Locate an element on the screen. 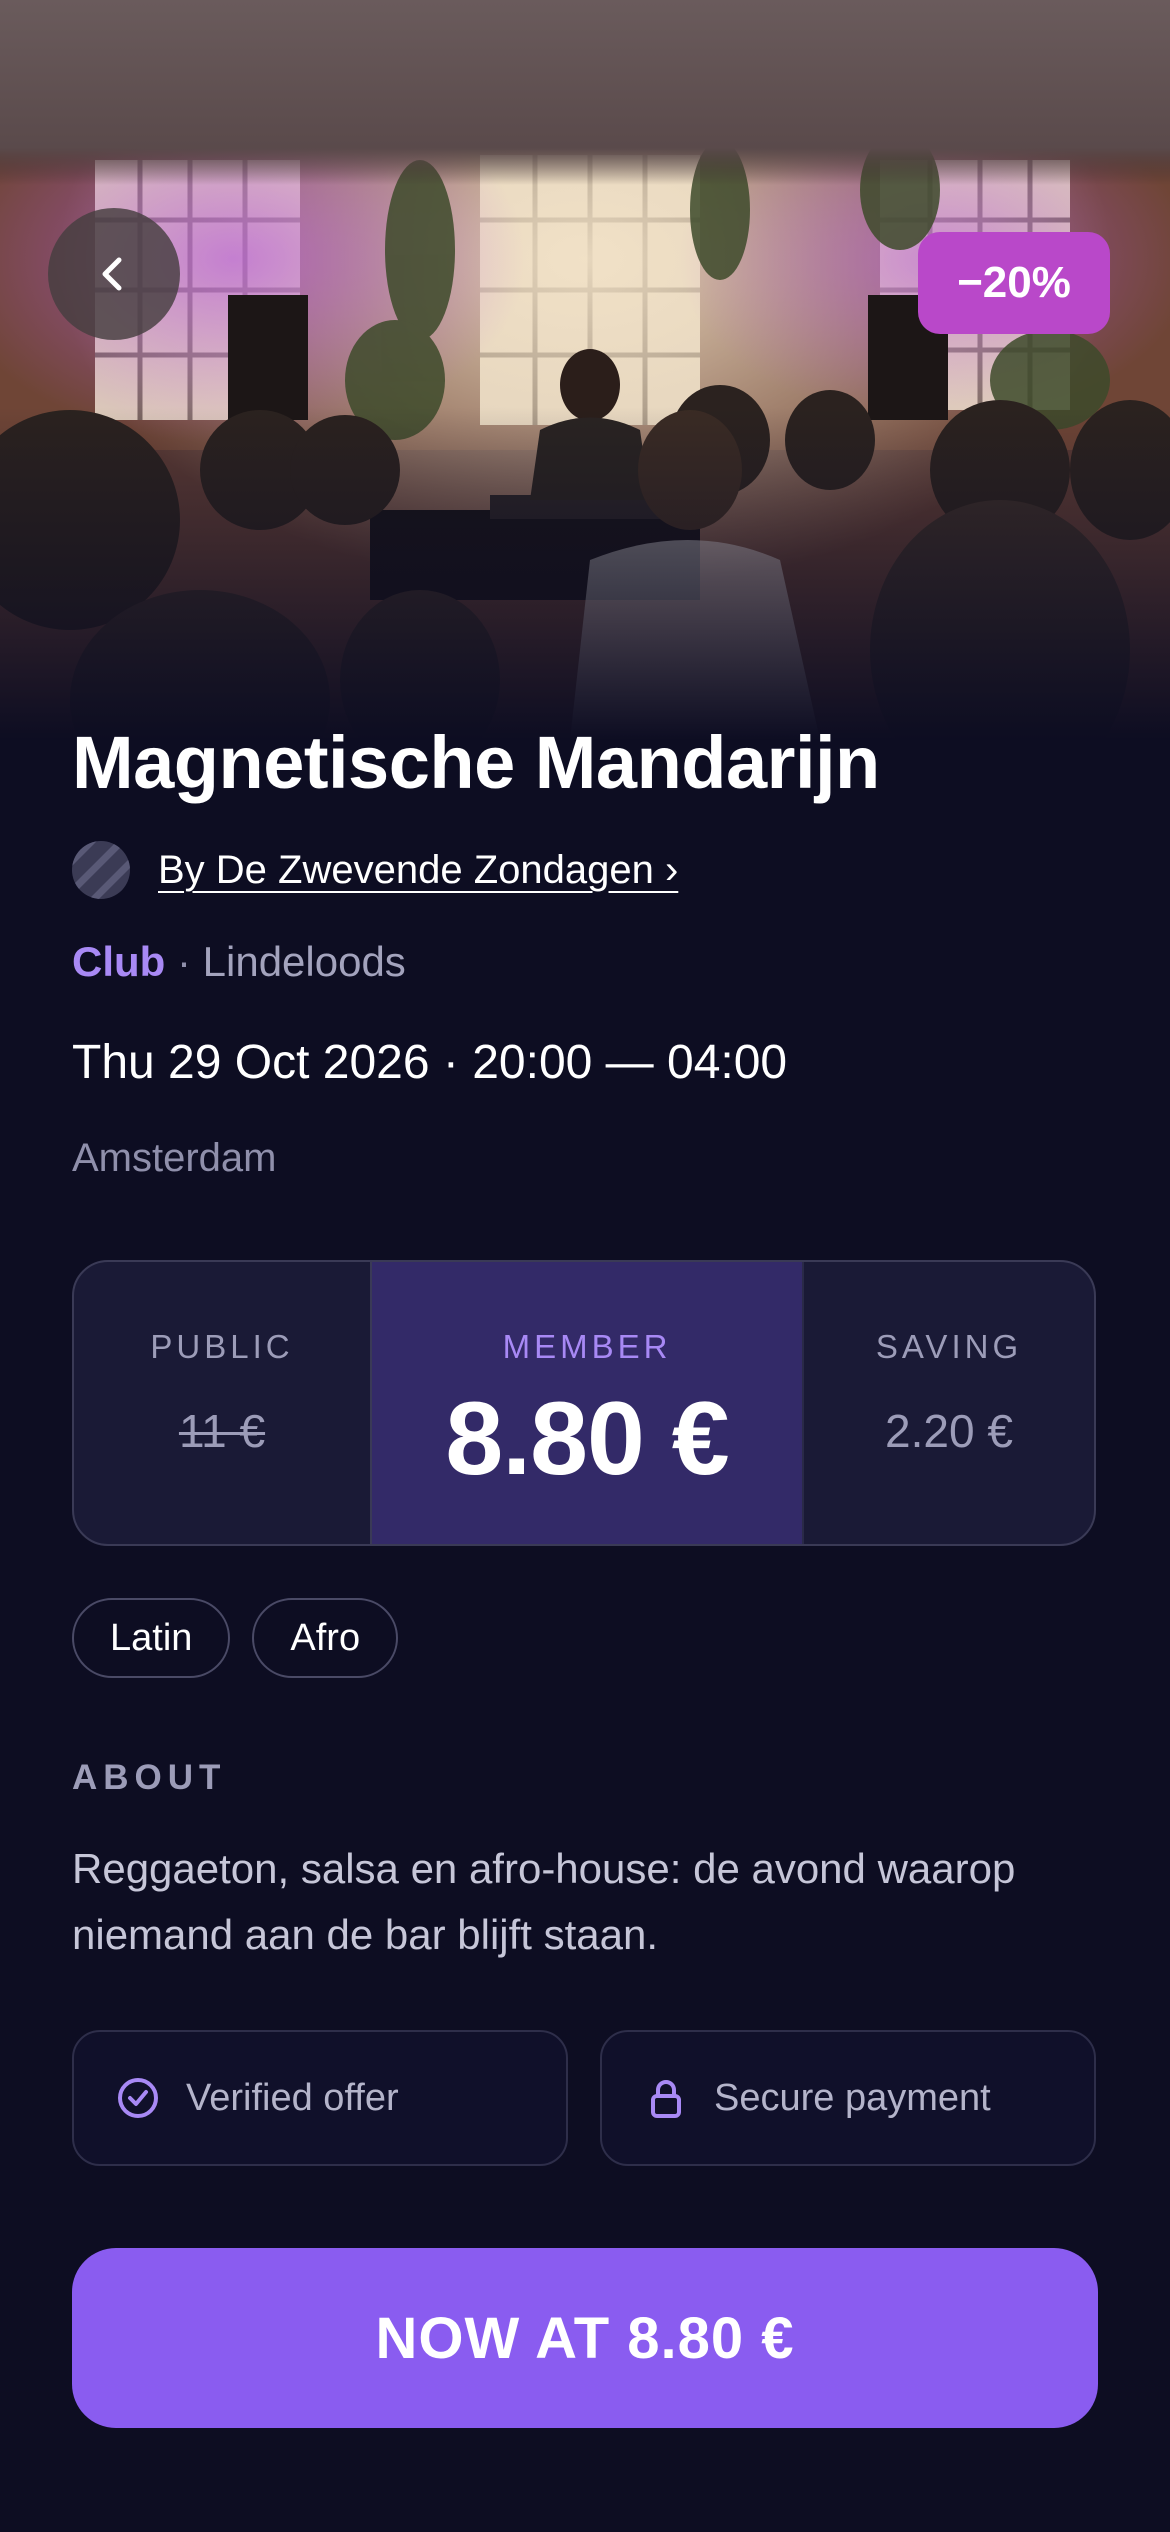  verified-offer-card: Verified offer is located at coordinates (320, 2098).